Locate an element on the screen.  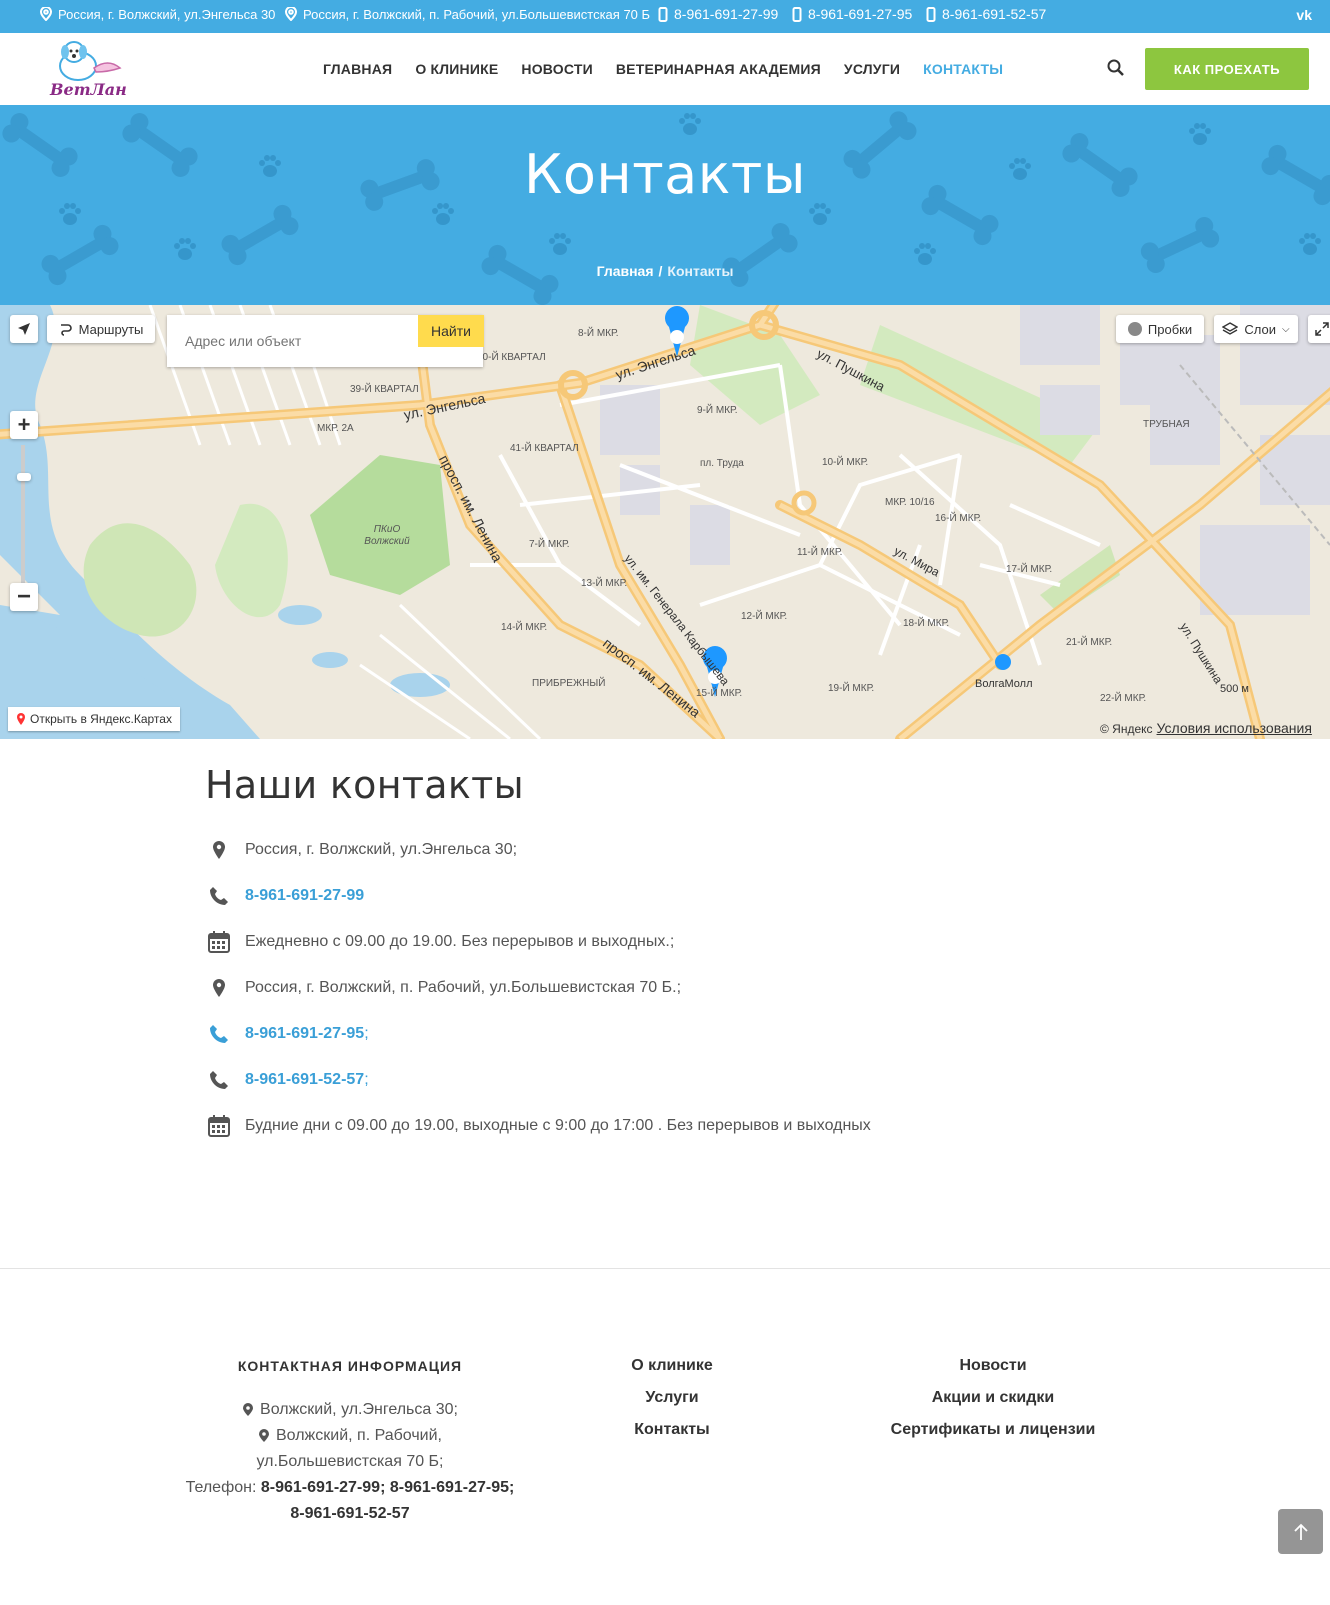
how-to-get-button: КАК ПРОЕХАТЬ is located at coordinates (1227, 69).